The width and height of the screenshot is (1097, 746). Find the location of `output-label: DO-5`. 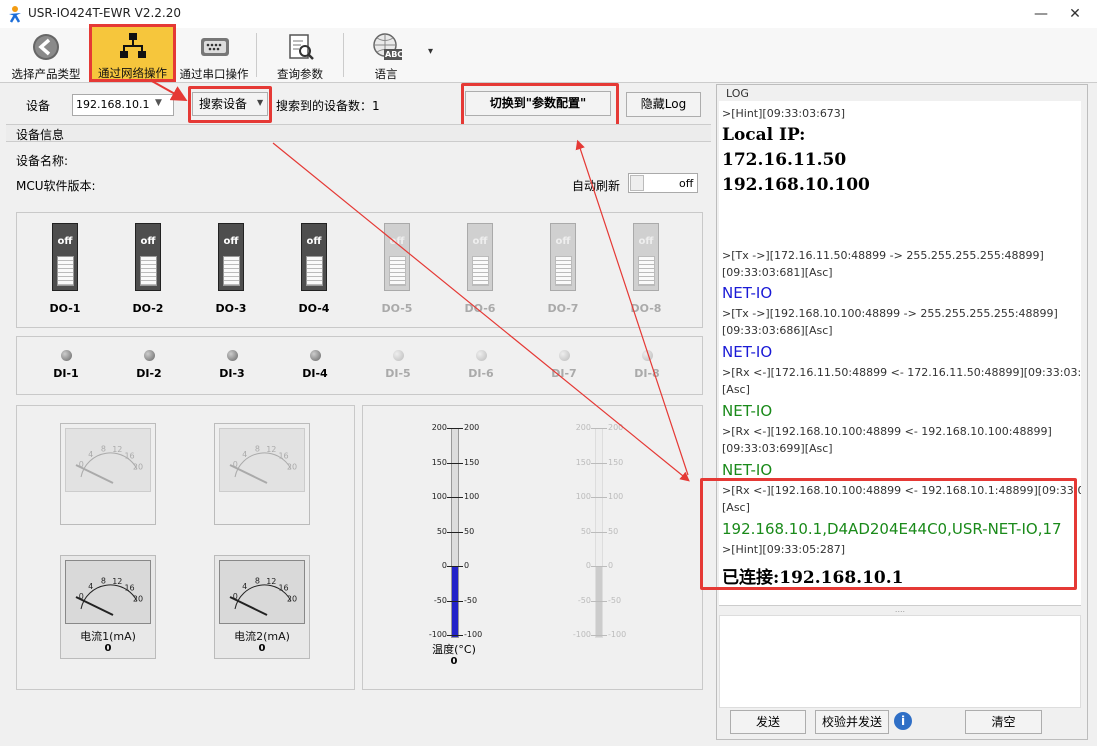

output-label: DO-5 is located at coordinates (397, 308).